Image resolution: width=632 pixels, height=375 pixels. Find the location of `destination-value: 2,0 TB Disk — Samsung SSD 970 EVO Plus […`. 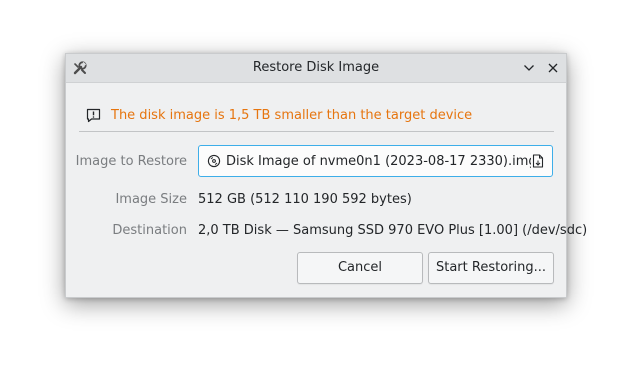

destination-value: 2,0 TB Disk — Samsung SSD 970 EVO Plus [… is located at coordinates (393, 230).